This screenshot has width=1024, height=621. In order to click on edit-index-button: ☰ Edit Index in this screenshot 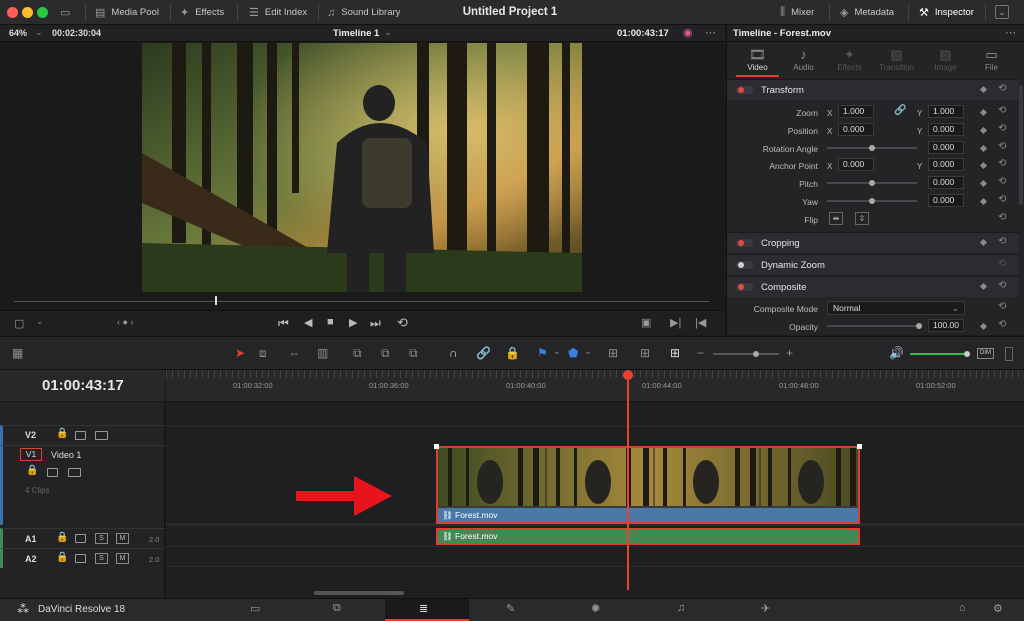, I will do `click(278, 12)`.